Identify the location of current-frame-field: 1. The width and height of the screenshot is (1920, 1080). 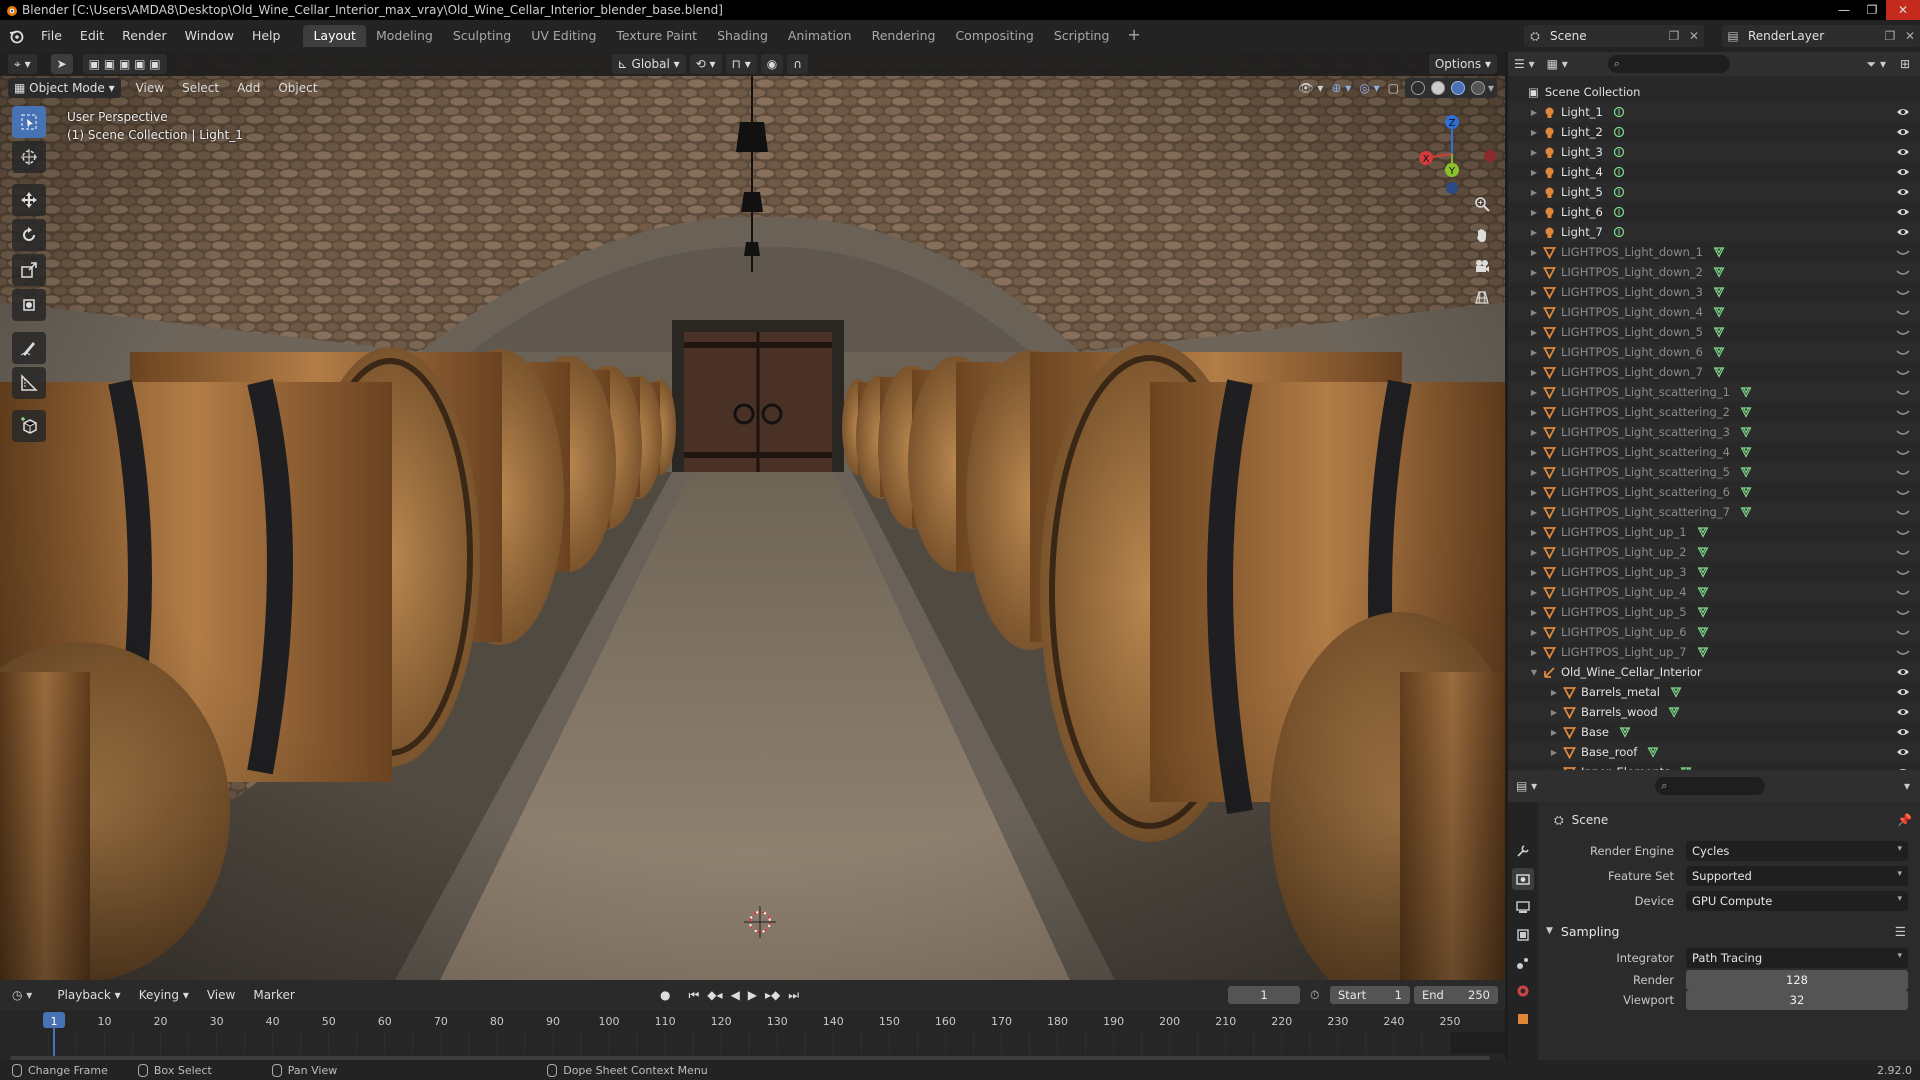
(1264, 995).